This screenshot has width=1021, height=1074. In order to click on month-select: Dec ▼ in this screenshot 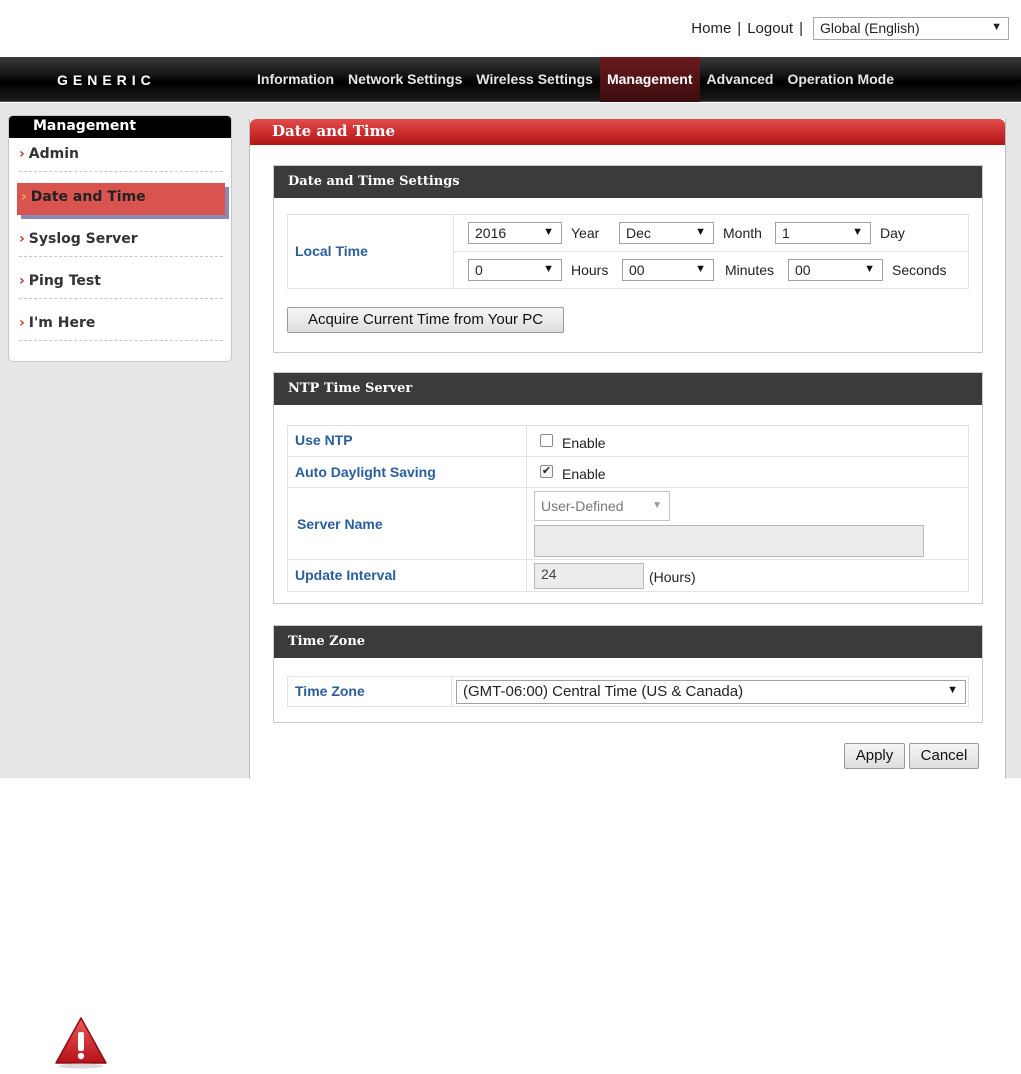, I will do `click(666, 233)`.